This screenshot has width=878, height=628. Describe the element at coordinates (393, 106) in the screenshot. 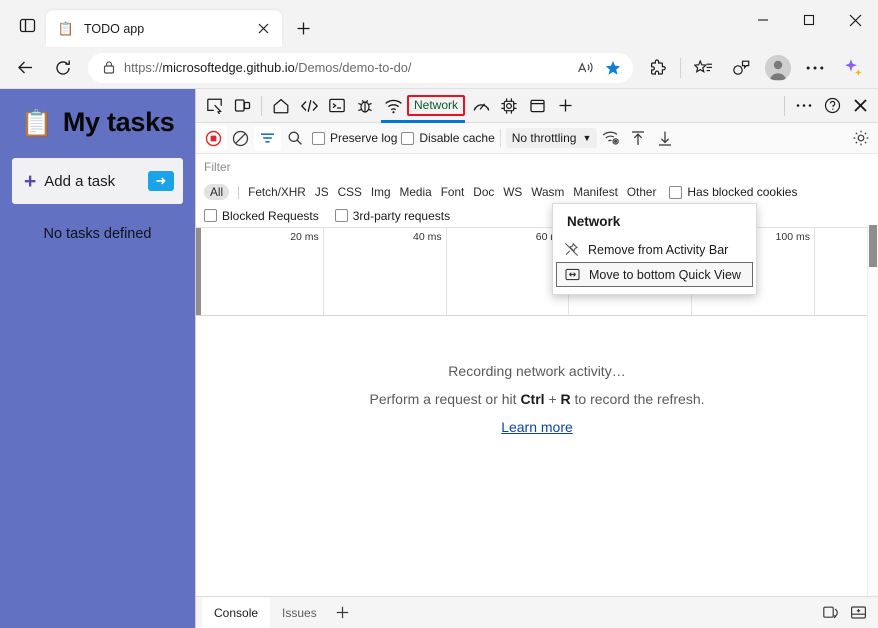

I see `network-wifi-icon` at that location.